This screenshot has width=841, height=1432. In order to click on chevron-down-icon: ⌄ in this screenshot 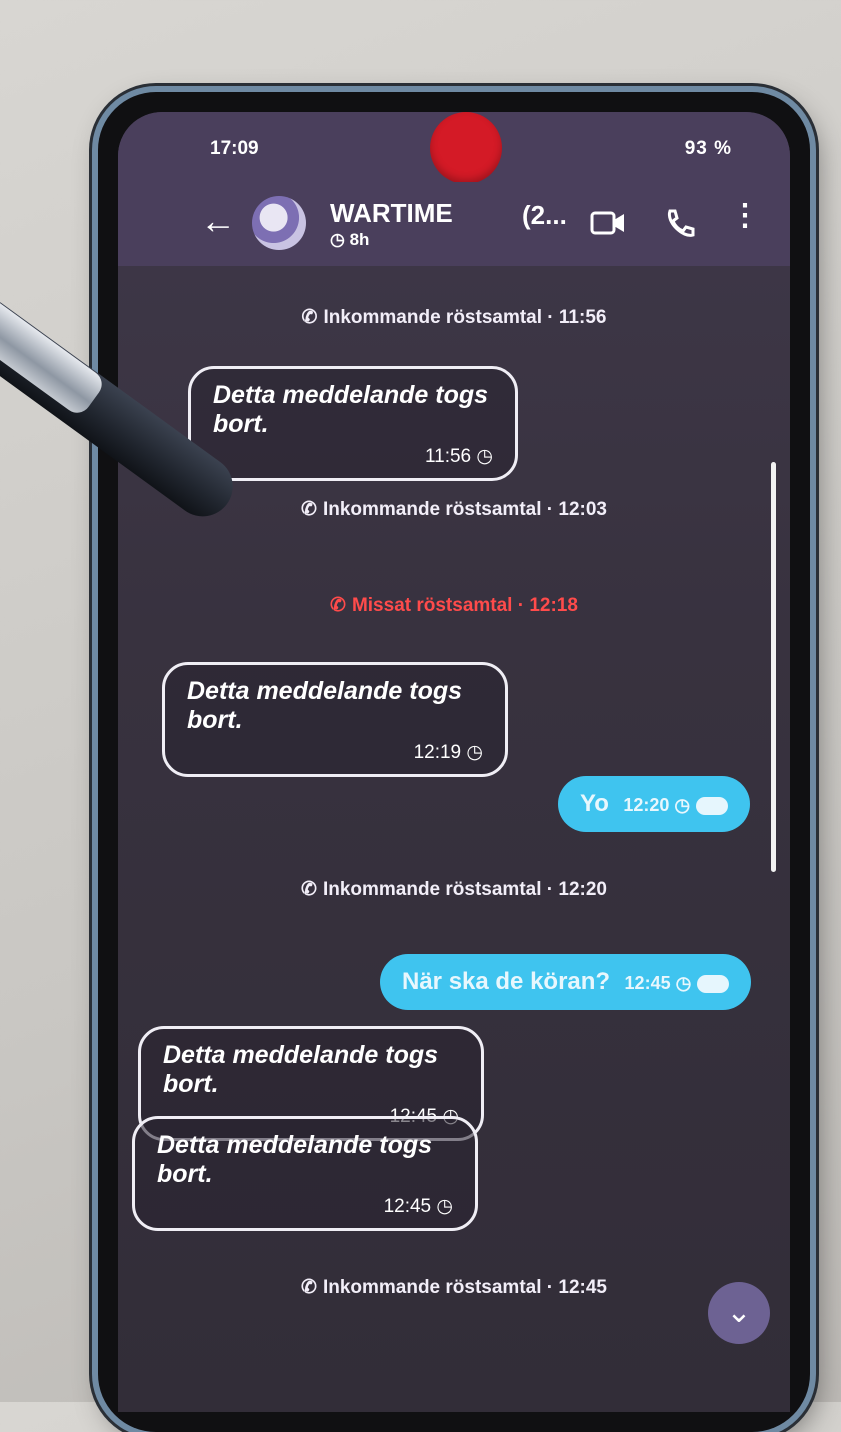, I will do `click(739, 1312)`.